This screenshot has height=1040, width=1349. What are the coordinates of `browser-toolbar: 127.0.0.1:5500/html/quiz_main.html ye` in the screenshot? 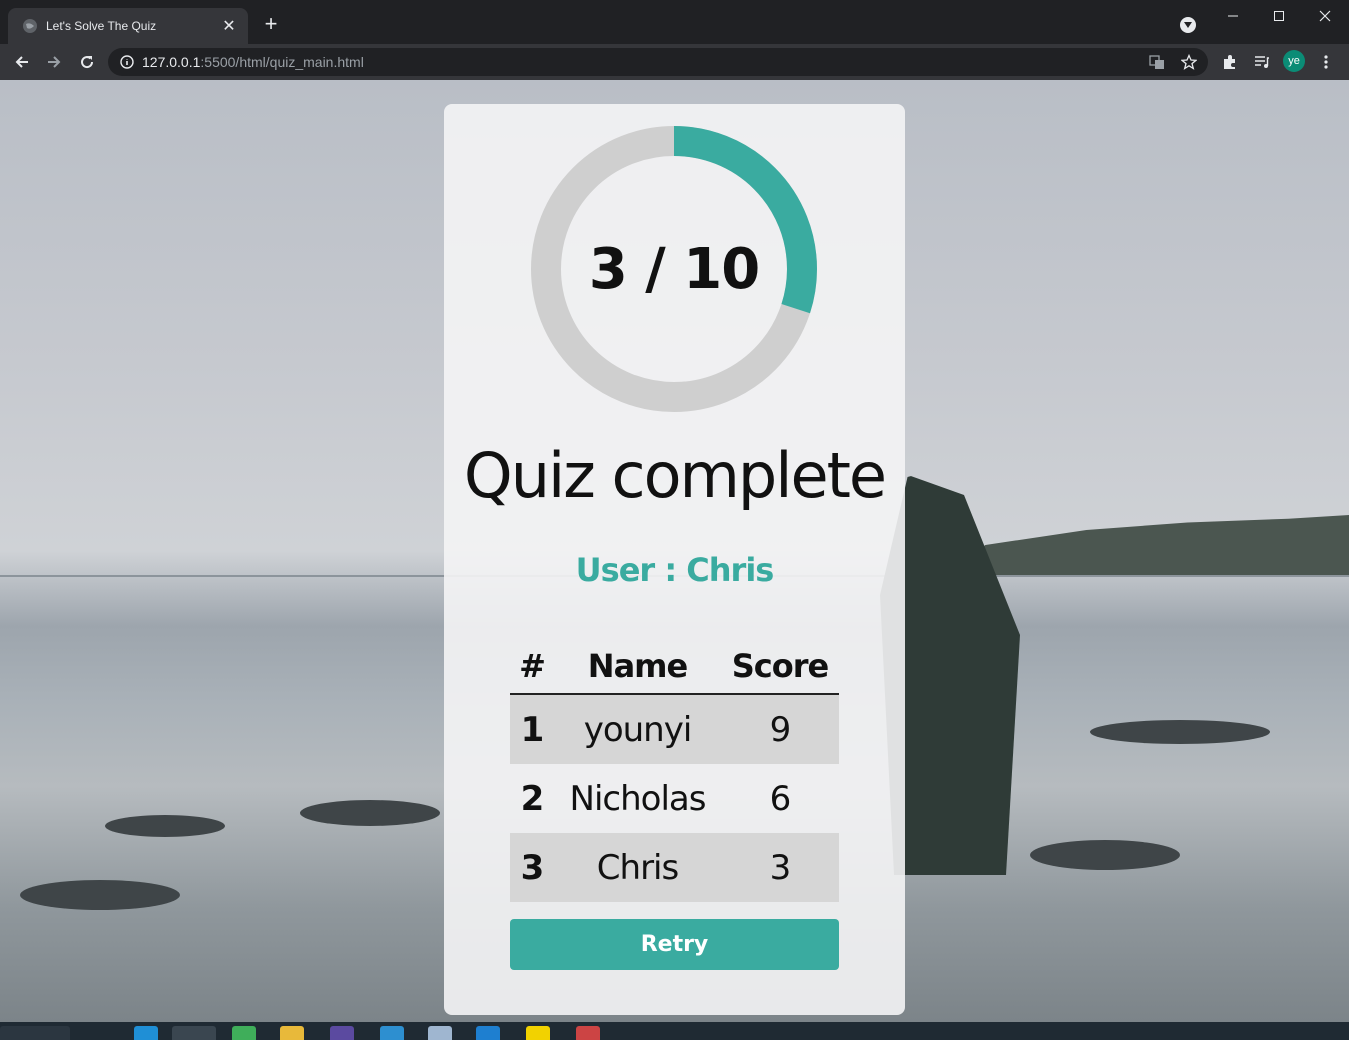 It's located at (674, 62).